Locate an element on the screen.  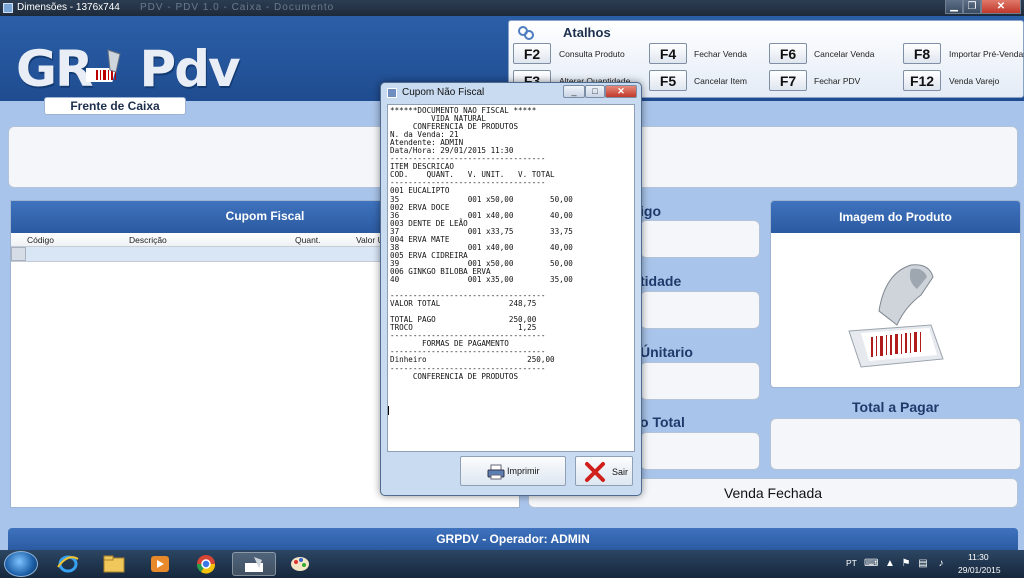
sair-button: Sair is located at coordinates (604, 471).